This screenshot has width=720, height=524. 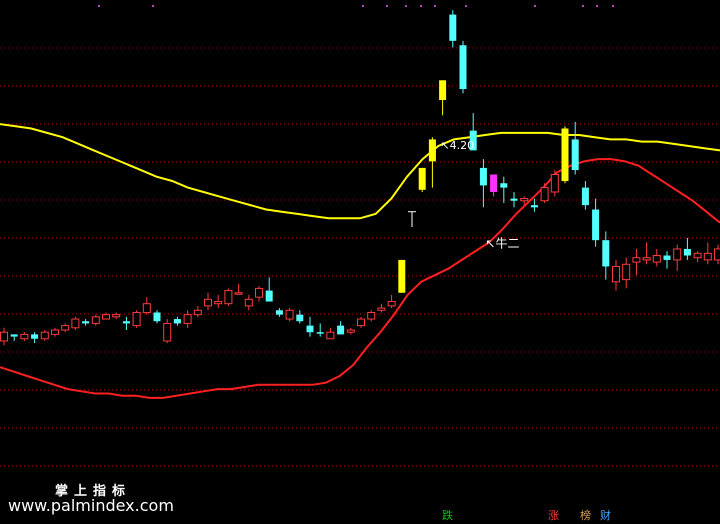 What do you see at coordinates (585, 516) in the screenshot?
I see `badge-rank: 榜` at bounding box center [585, 516].